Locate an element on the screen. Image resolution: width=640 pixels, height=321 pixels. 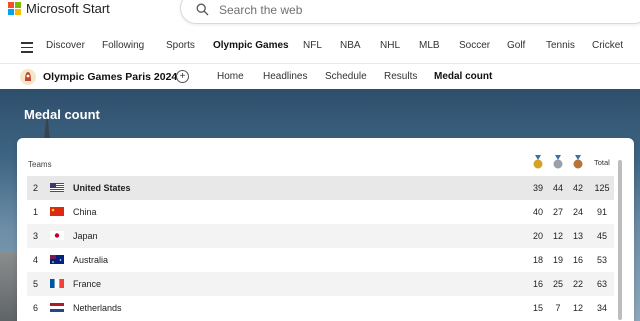
gold-count: 20 is located at coordinates (537, 236).